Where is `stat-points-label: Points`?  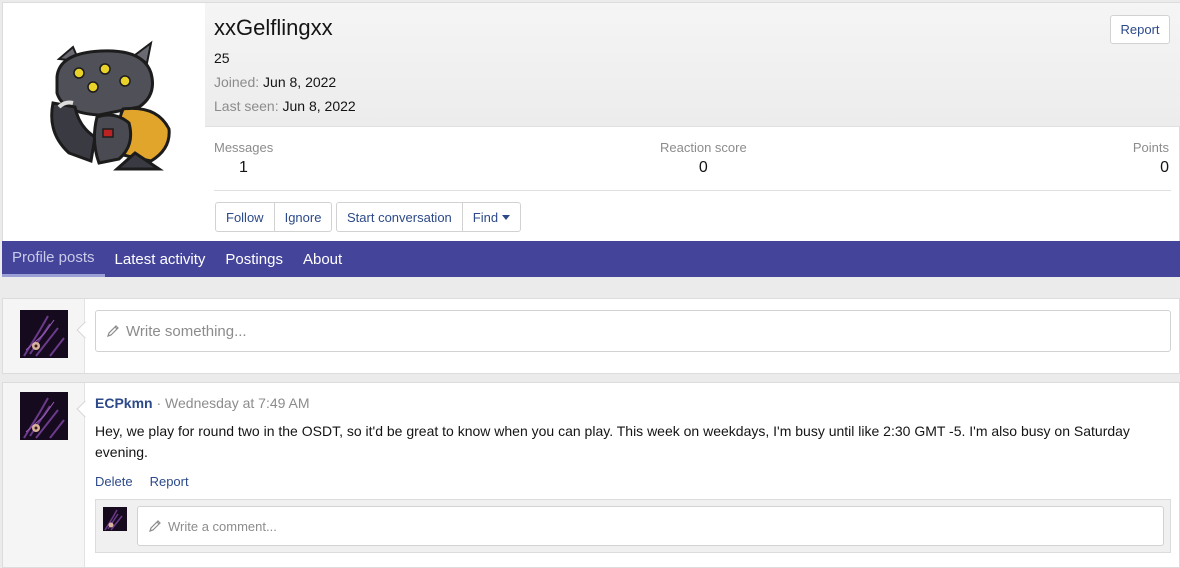
stat-points-label: Points is located at coordinates (1150, 147).